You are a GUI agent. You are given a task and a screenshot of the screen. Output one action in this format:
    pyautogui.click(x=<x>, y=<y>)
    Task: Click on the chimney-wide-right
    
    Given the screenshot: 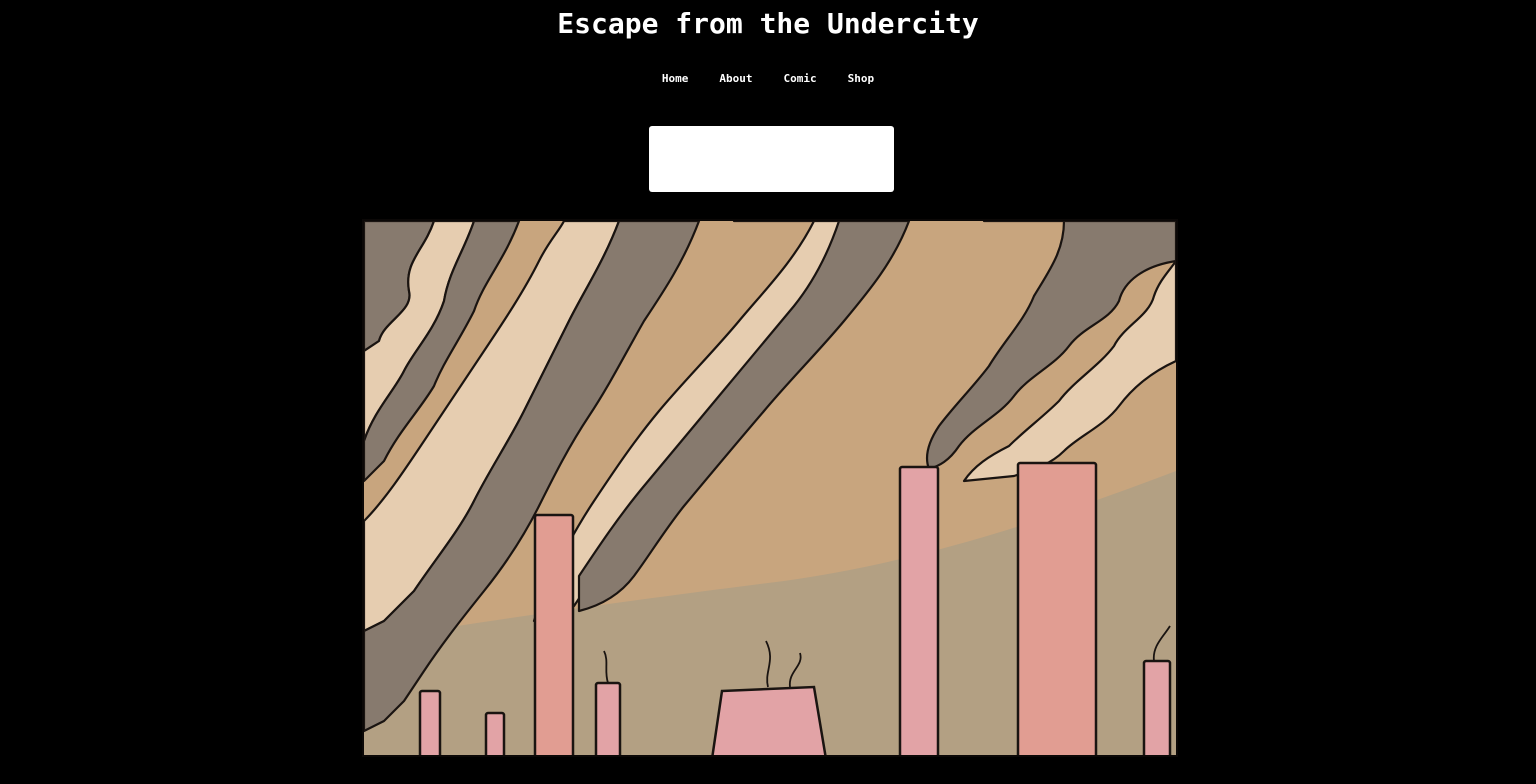 What is the action you would take?
    pyautogui.click(x=1057, y=608)
    